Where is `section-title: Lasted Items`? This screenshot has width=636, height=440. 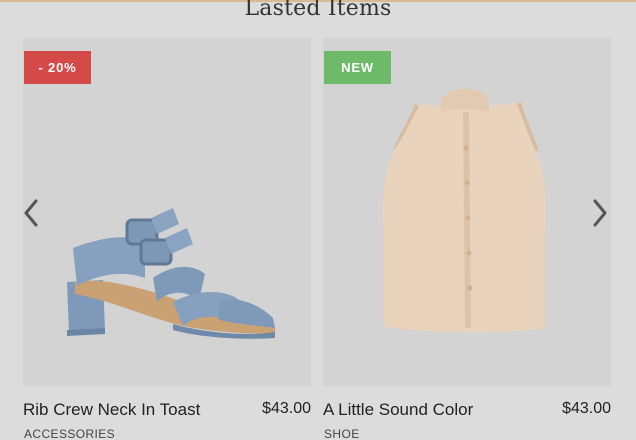
section-title: Lasted Items is located at coordinates (318, 10).